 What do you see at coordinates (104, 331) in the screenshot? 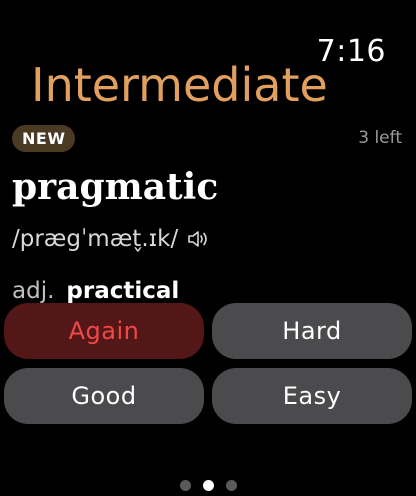
I see `again-button: Again` at bounding box center [104, 331].